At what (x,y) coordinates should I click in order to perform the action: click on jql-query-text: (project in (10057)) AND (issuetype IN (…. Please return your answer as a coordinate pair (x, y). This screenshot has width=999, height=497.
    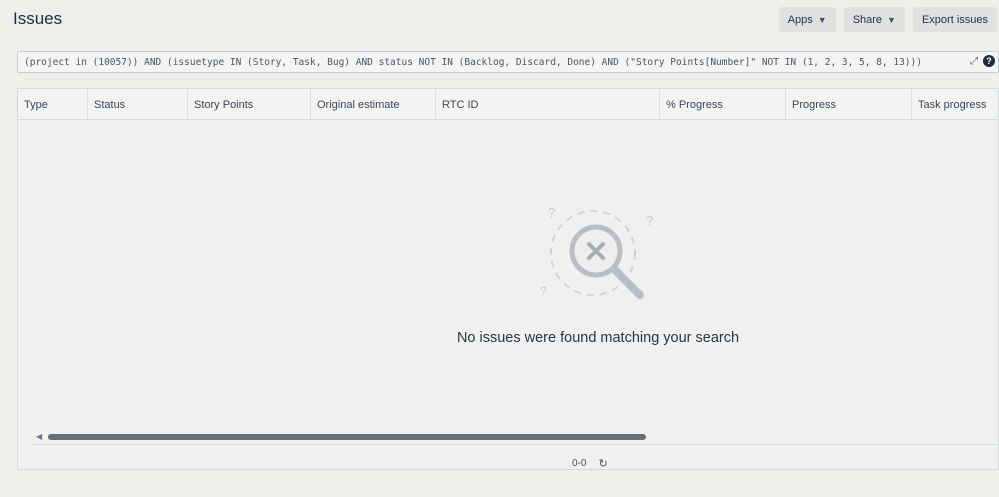
    Looking at the image, I should click on (473, 62).